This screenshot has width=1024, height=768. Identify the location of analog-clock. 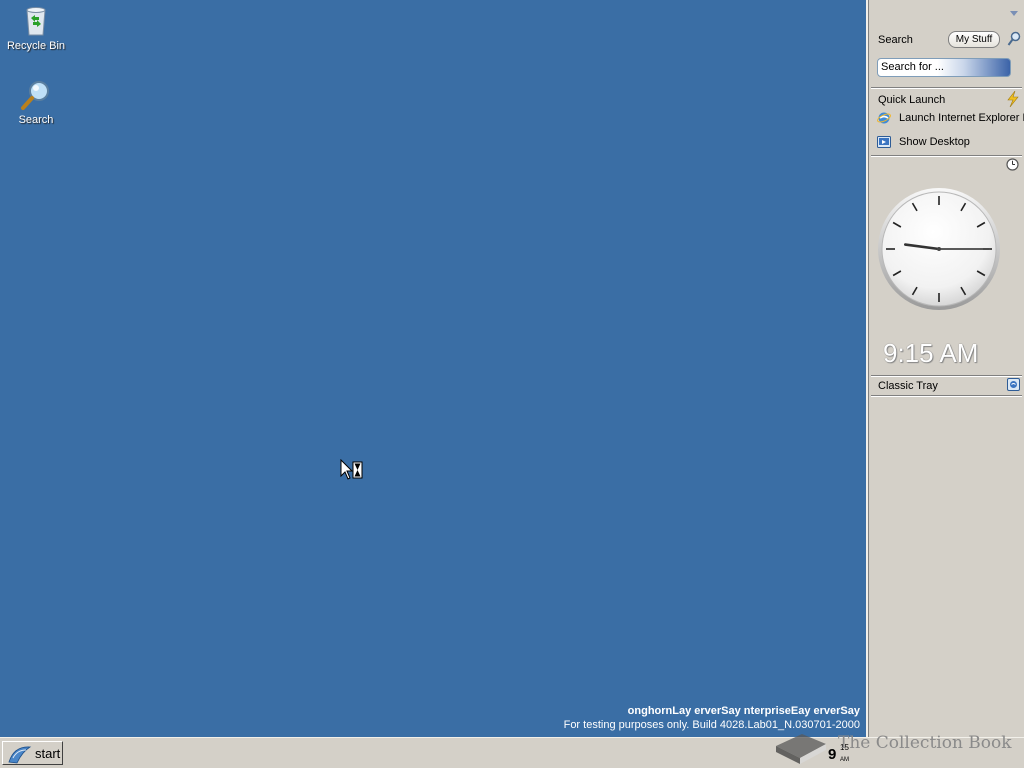
(939, 249).